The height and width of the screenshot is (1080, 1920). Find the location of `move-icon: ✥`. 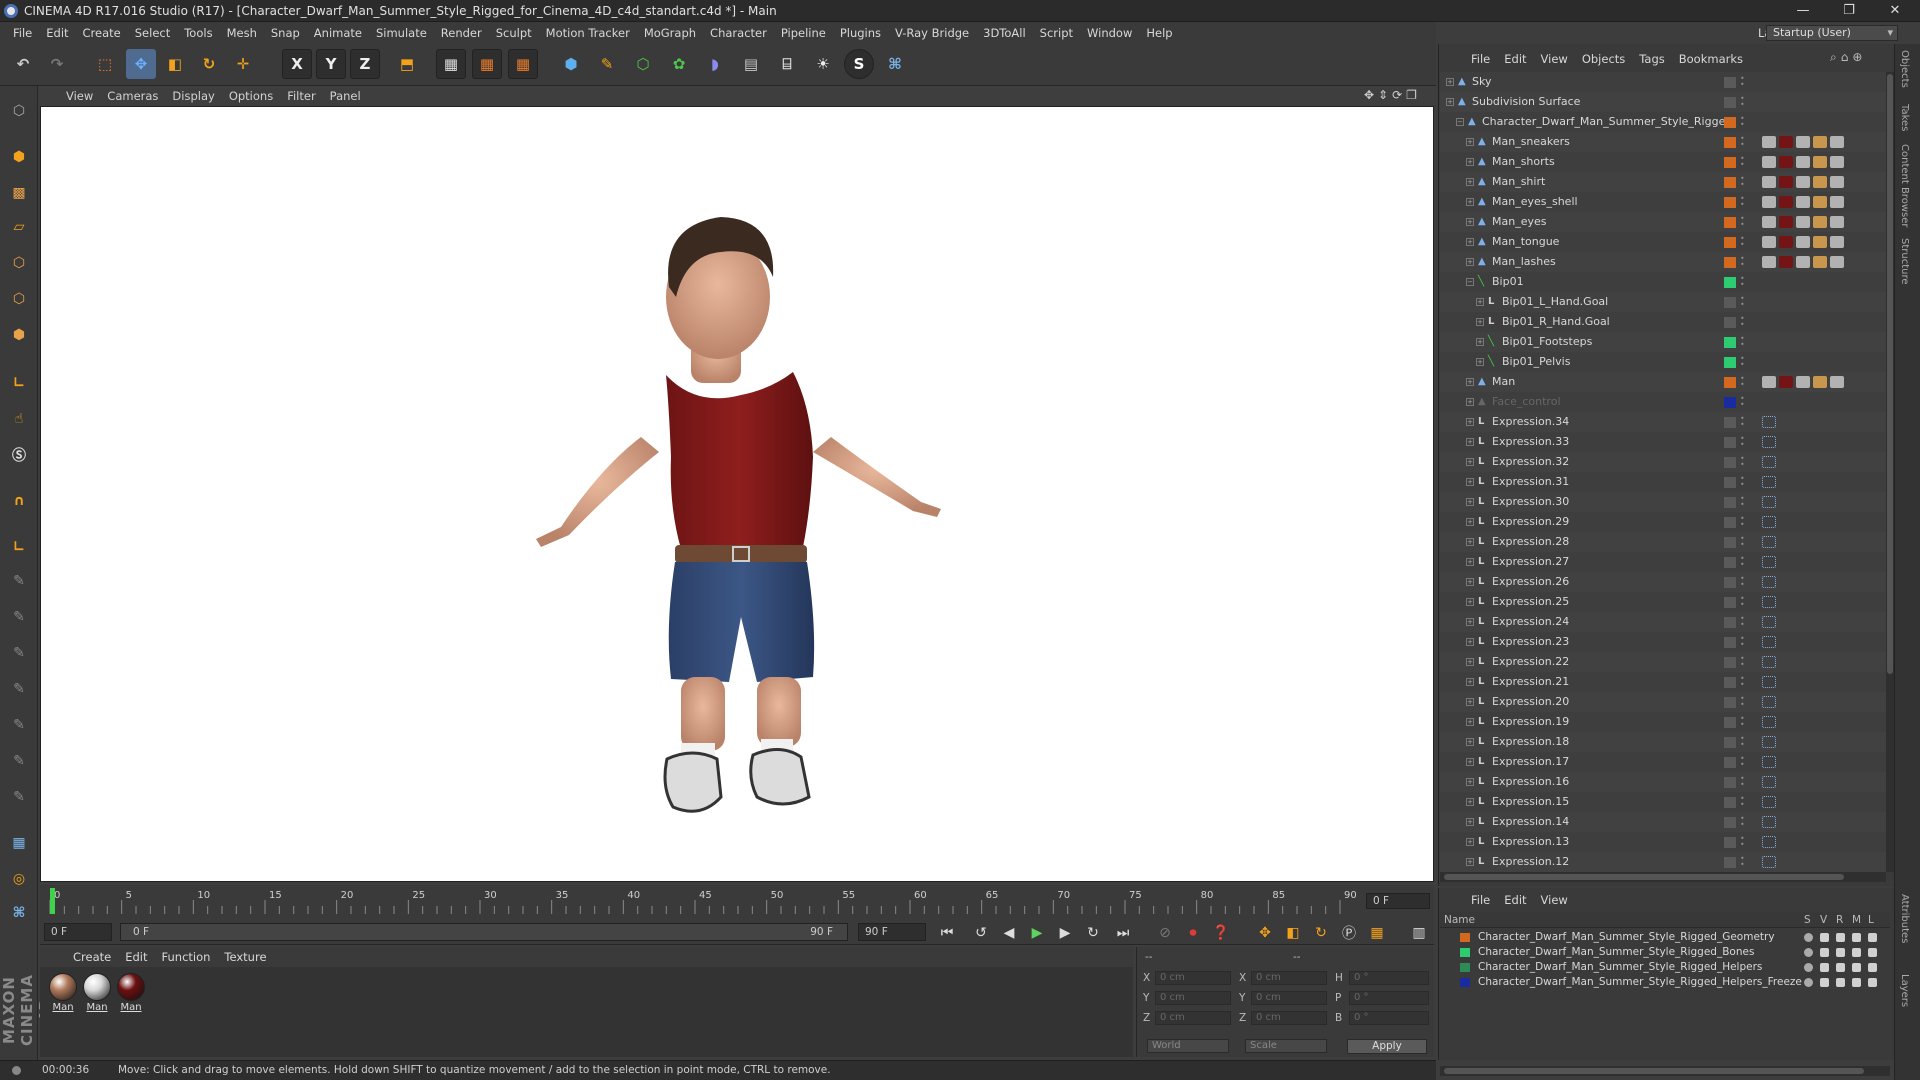

move-icon: ✥ is located at coordinates (141, 64).